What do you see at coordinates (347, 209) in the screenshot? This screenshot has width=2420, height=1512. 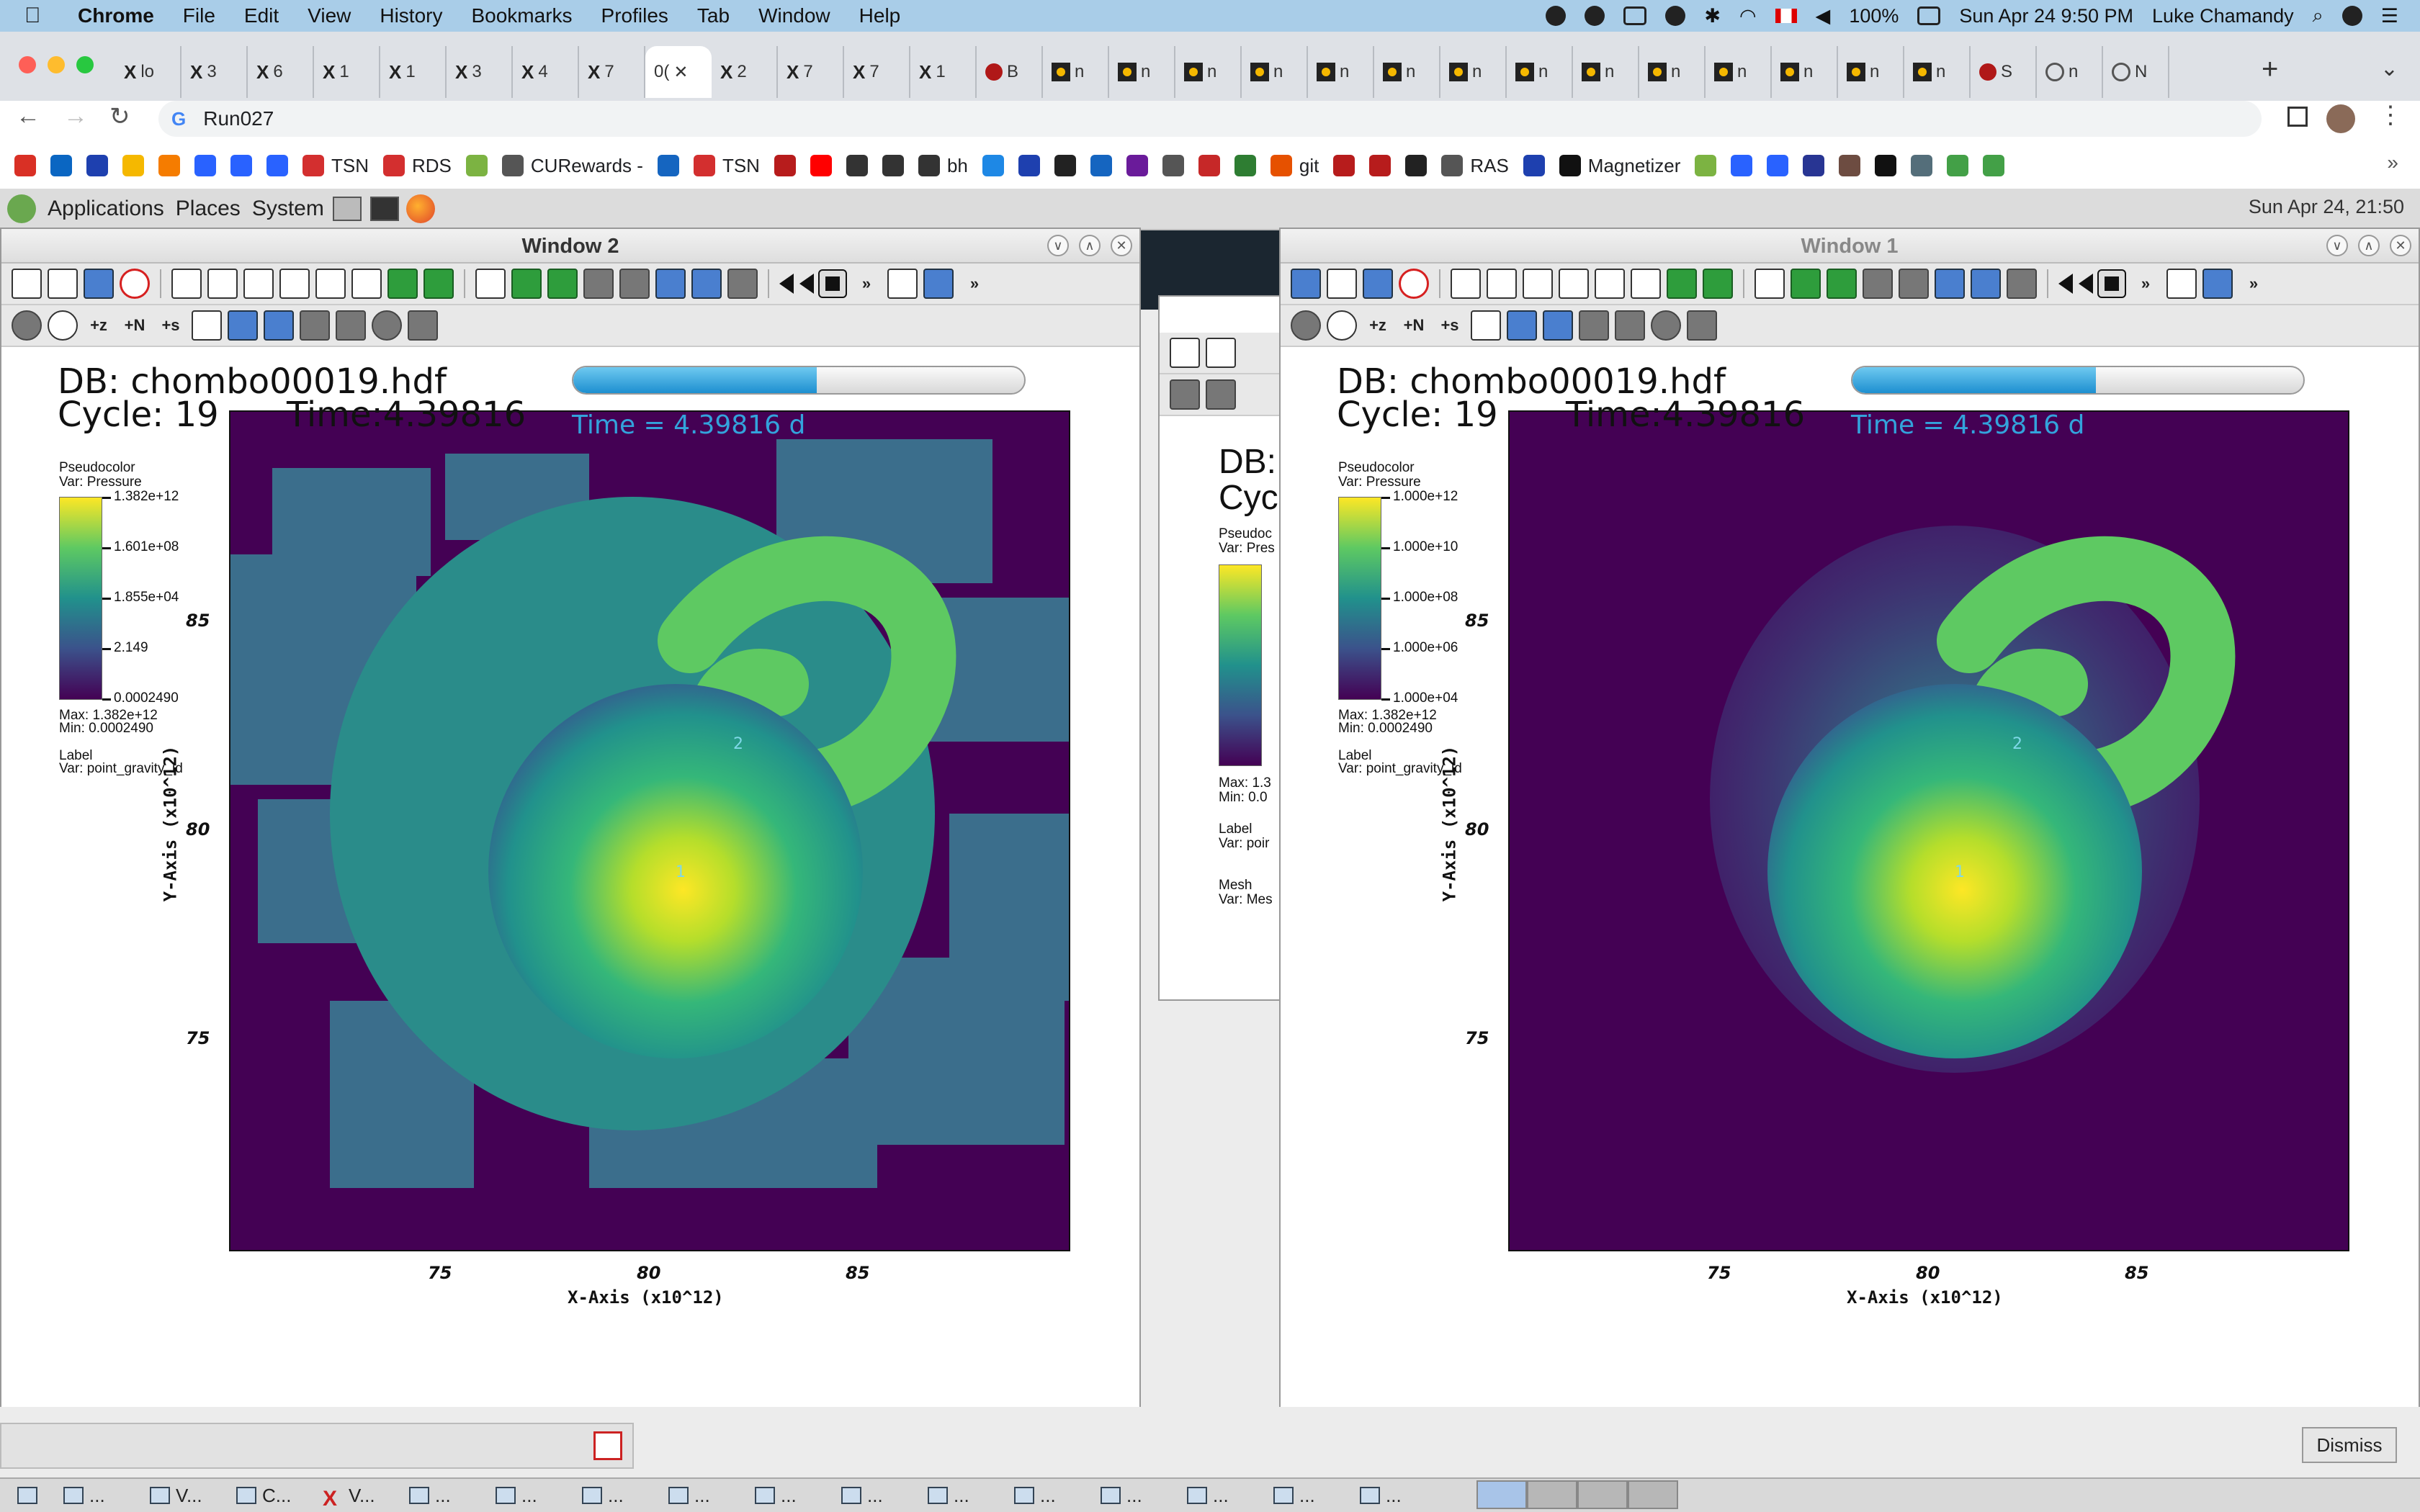 I see `text-editor-launcher-icon` at bounding box center [347, 209].